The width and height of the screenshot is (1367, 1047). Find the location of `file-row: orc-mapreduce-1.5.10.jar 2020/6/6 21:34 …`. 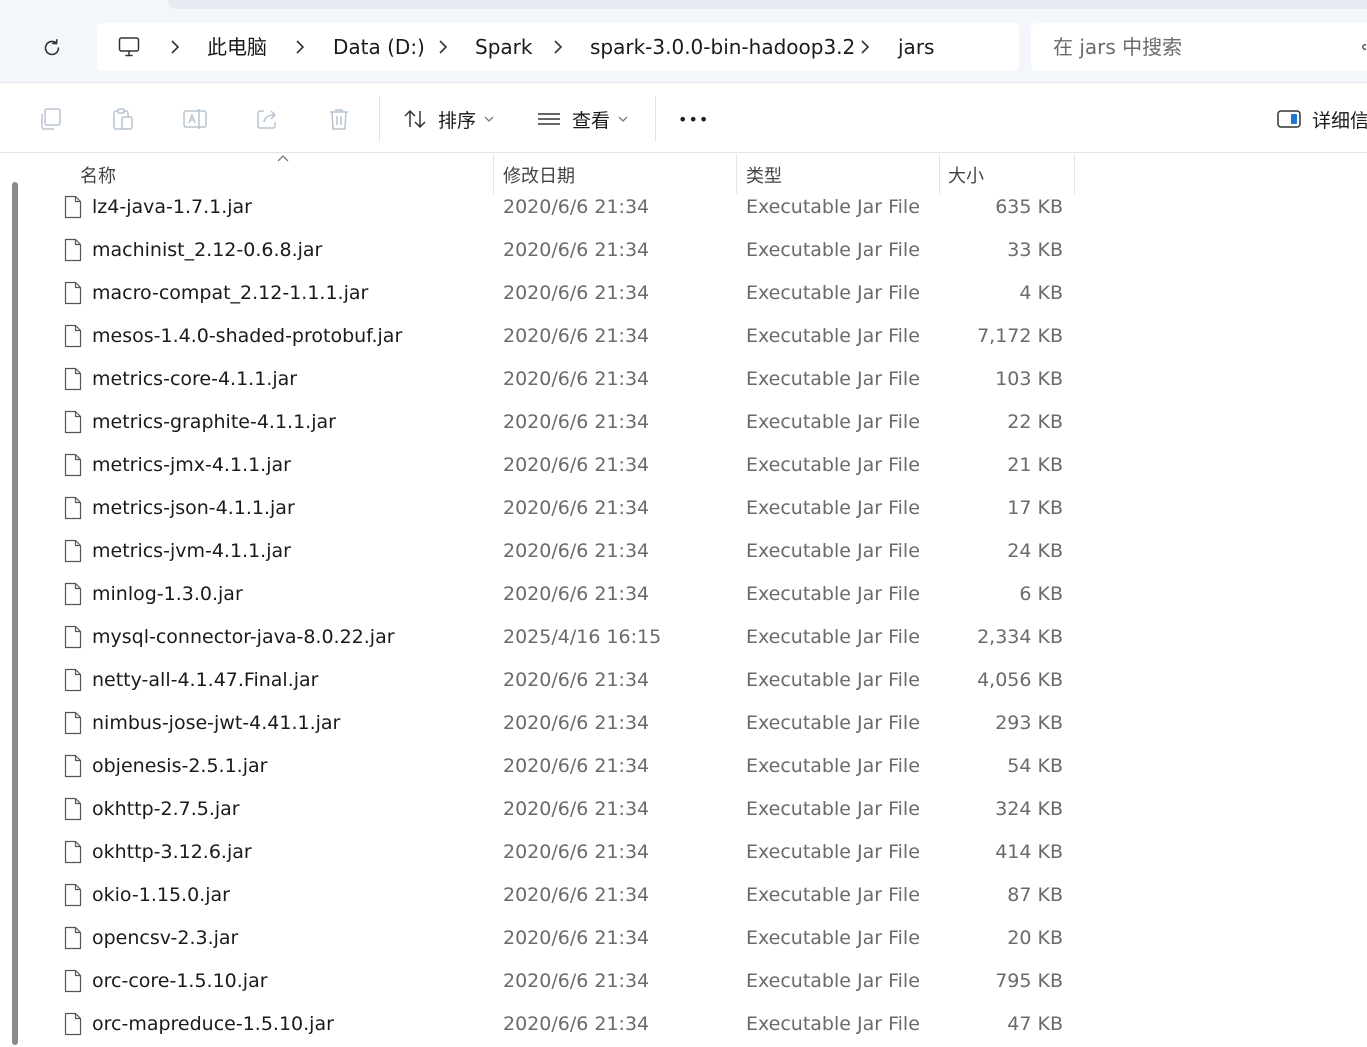

file-row: orc-mapreduce-1.5.10.jar 2020/6/6 21:34 … is located at coordinates (566, 1025).